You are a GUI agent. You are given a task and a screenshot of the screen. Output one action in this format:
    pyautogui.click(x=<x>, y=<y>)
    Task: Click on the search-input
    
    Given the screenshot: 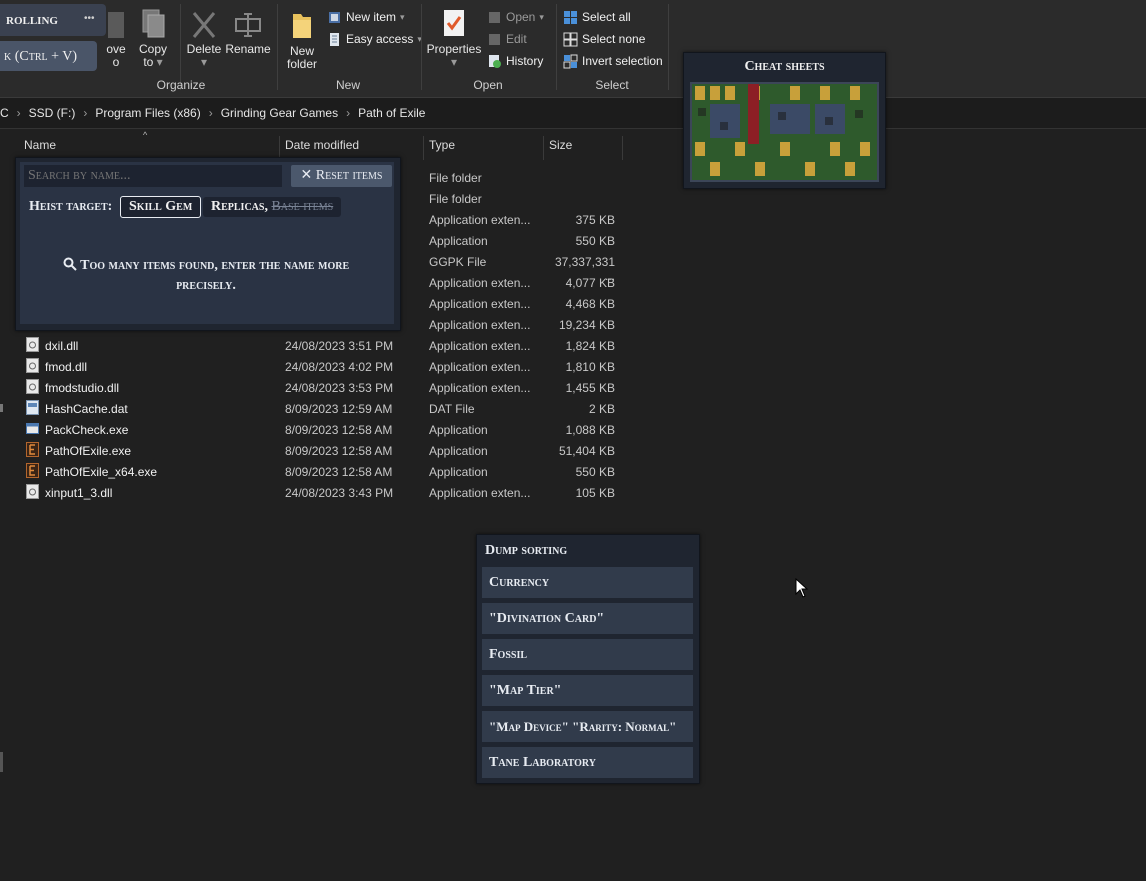 What is the action you would take?
    pyautogui.click(x=153, y=176)
    